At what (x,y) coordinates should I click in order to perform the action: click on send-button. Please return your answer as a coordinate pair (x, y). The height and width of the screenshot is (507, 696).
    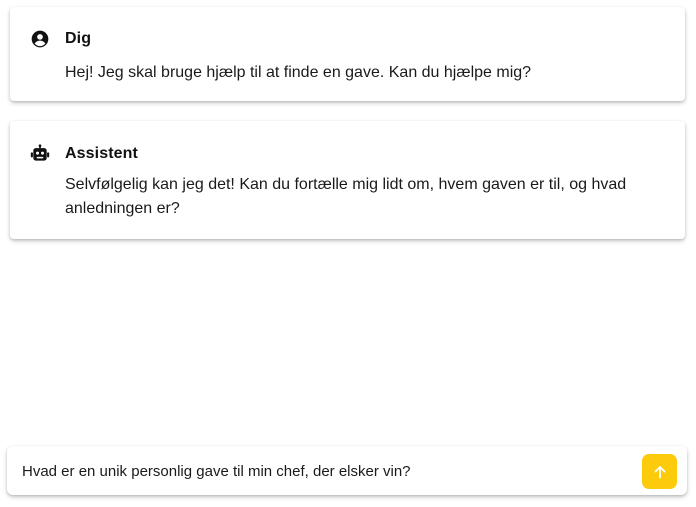
    Looking at the image, I should click on (659, 471).